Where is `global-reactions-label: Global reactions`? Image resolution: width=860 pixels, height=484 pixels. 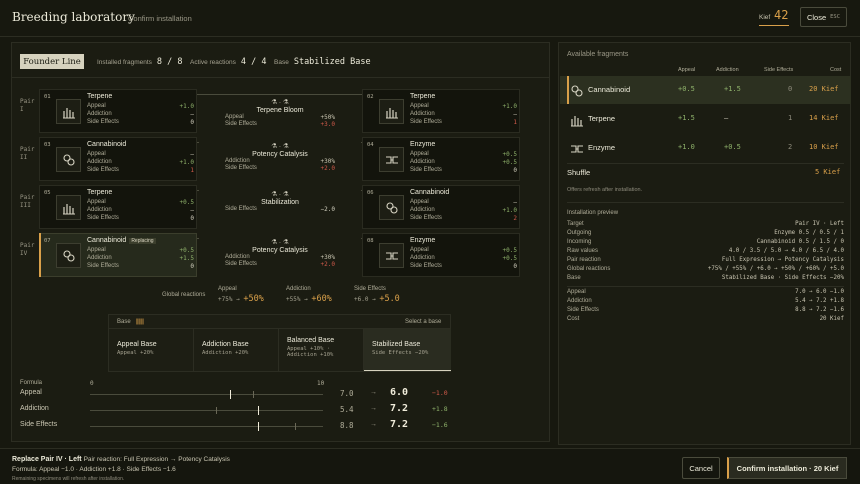 global-reactions-label: Global reactions is located at coordinates (184, 295).